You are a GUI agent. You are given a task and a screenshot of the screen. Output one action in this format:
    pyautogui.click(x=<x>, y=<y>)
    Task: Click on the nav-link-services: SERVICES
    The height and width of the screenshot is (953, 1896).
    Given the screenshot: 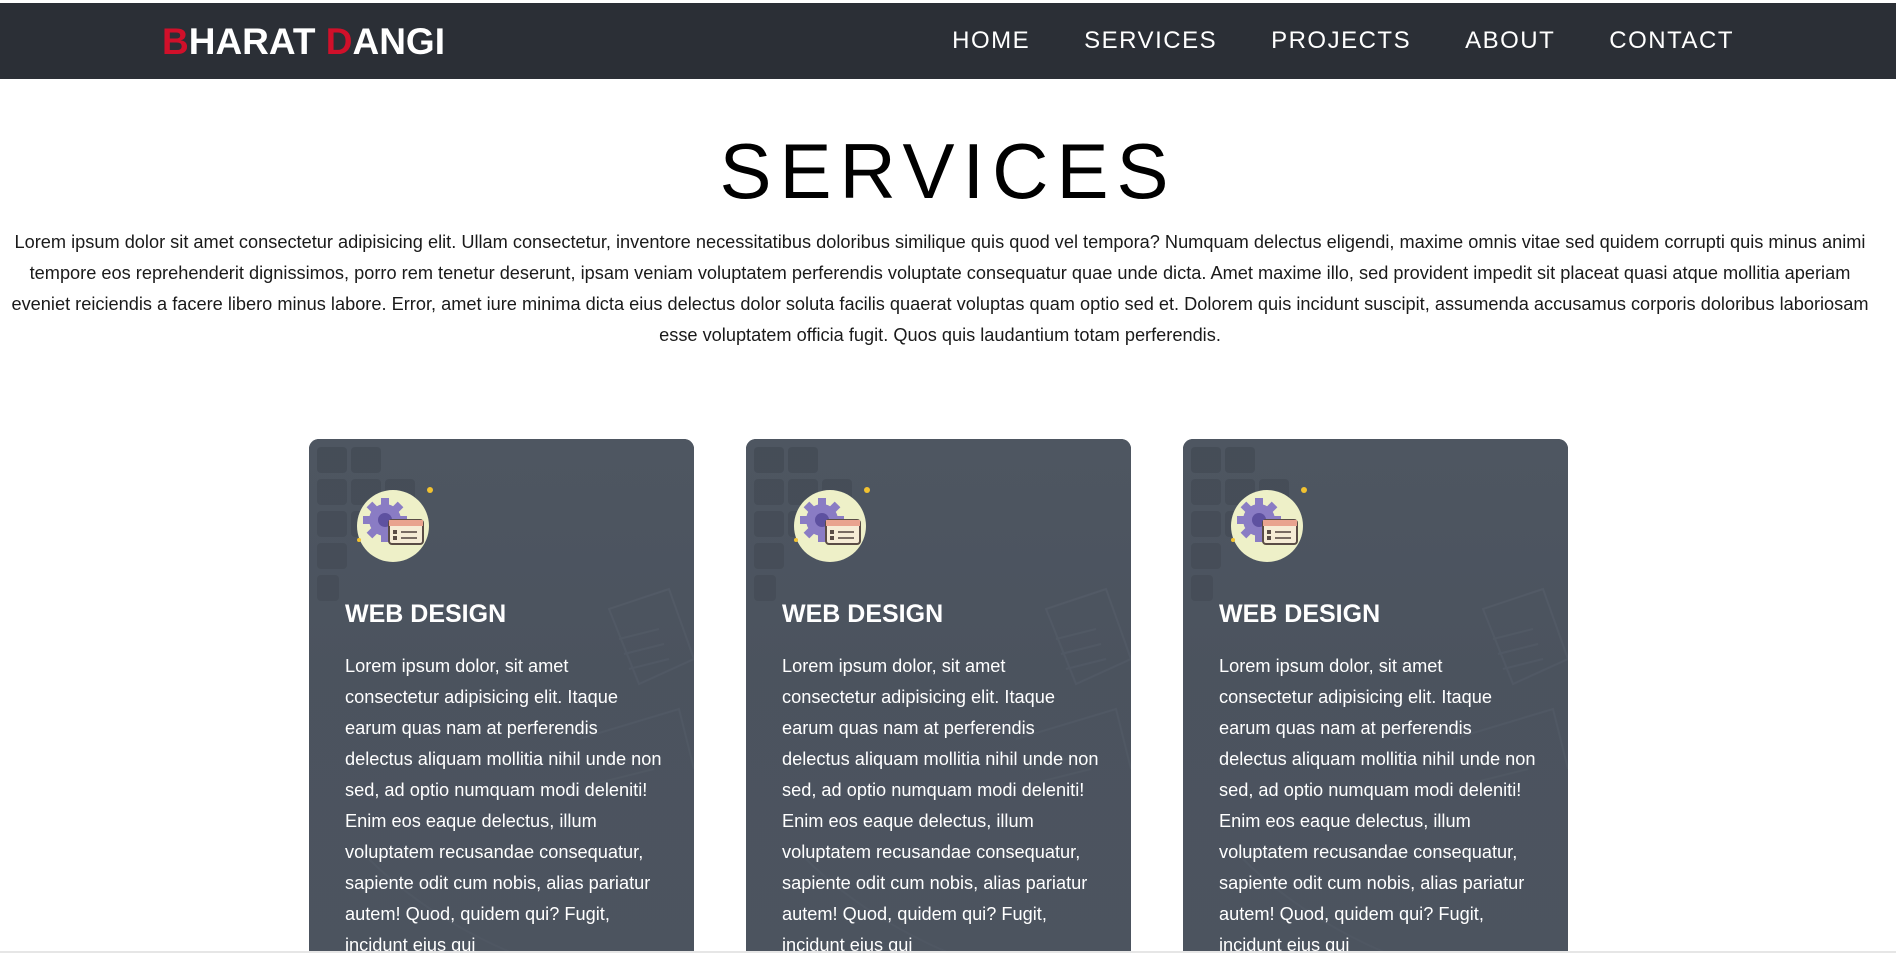 What is the action you would take?
    pyautogui.click(x=1150, y=41)
    